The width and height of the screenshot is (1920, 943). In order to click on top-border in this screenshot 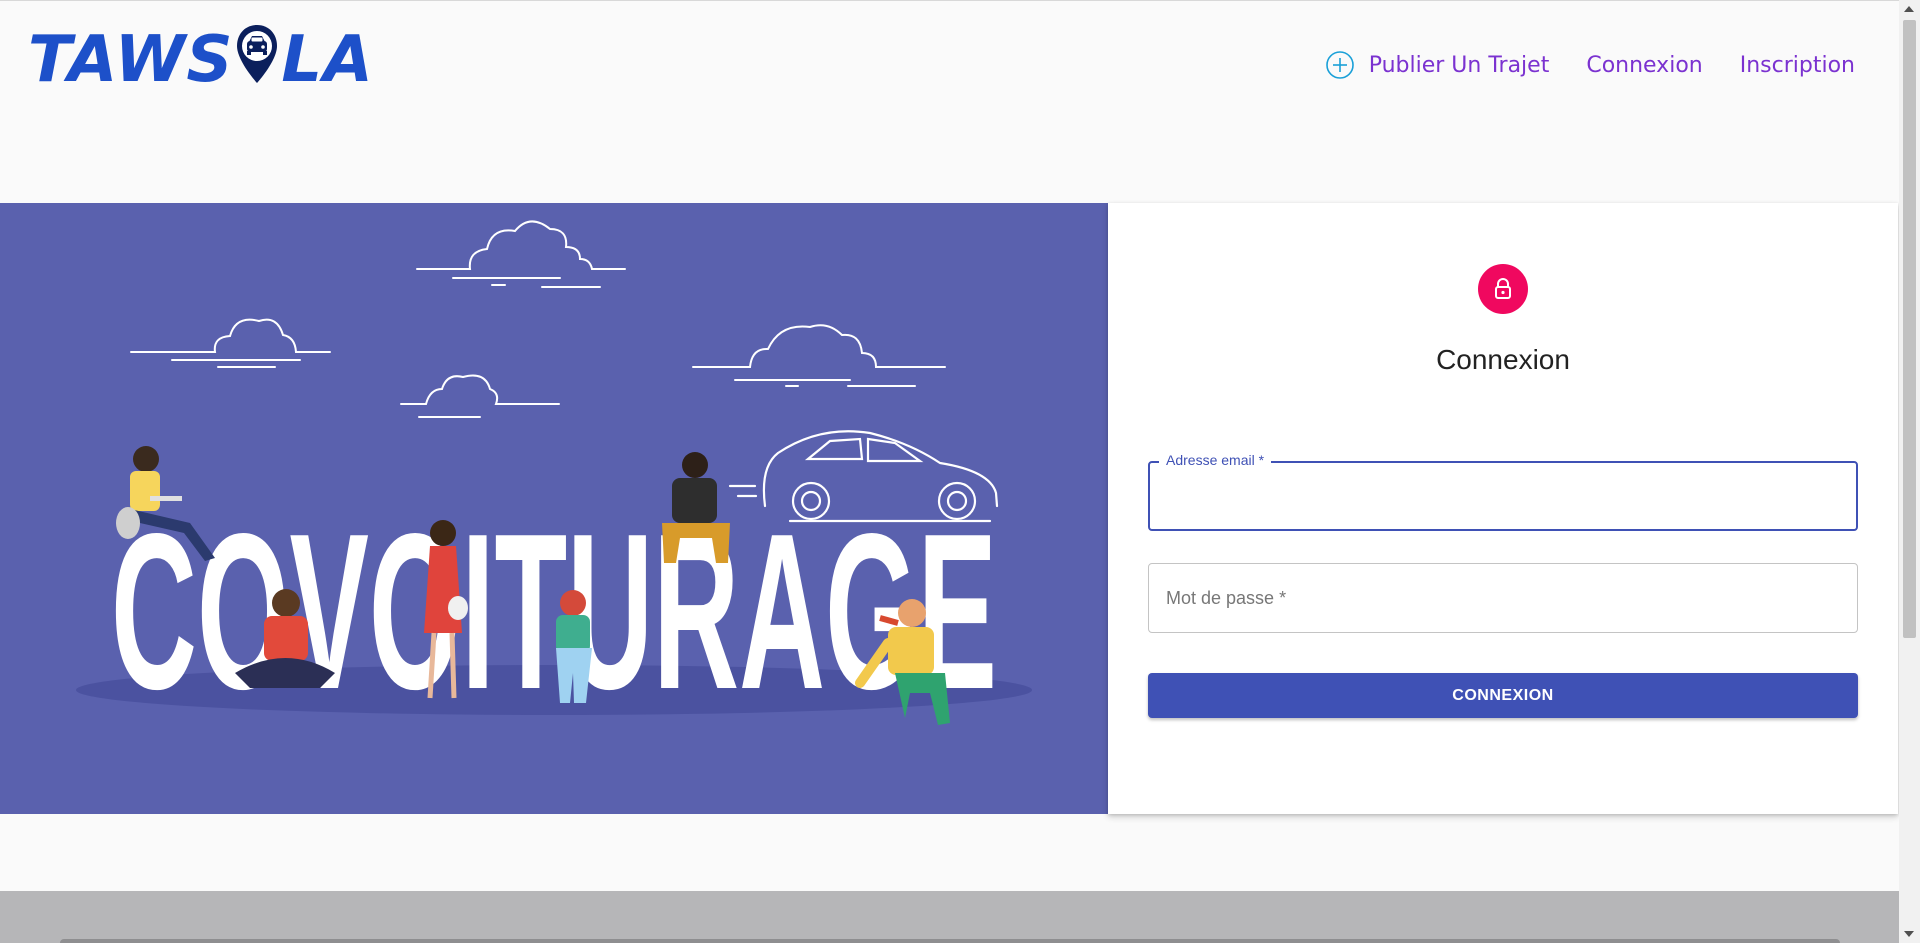, I will do `click(949, 0)`.